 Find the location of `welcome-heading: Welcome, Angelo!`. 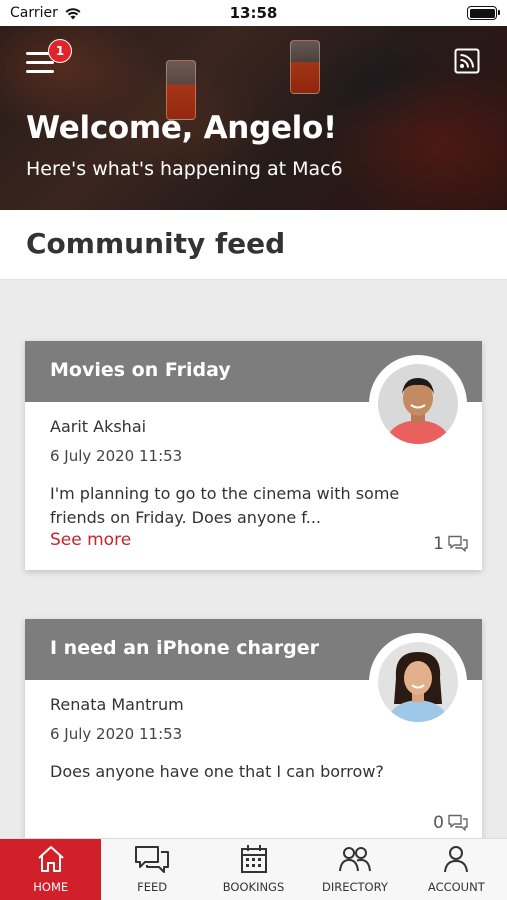

welcome-heading: Welcome, Angelo! is located at coordinates (181, 128).